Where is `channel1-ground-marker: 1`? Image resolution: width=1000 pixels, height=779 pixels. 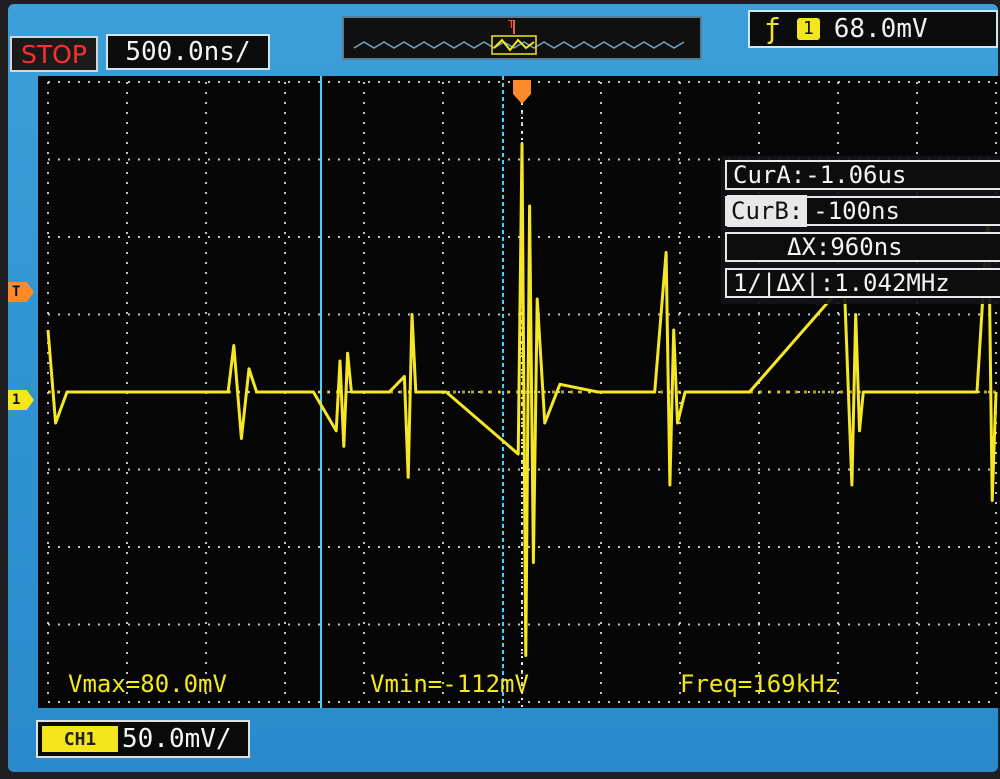 channel1-ground-marker: 1 is located at coordinates (21, 400).